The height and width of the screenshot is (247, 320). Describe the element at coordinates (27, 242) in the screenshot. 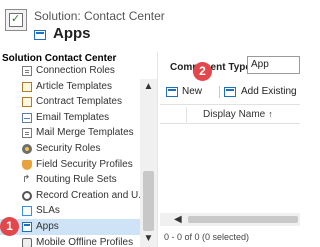

I see `mobile-icon` at that location.